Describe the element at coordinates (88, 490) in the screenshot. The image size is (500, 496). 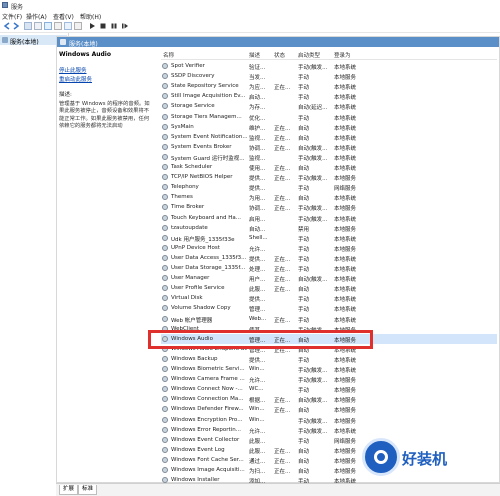
I see `tab-standard: 标准` at that location.